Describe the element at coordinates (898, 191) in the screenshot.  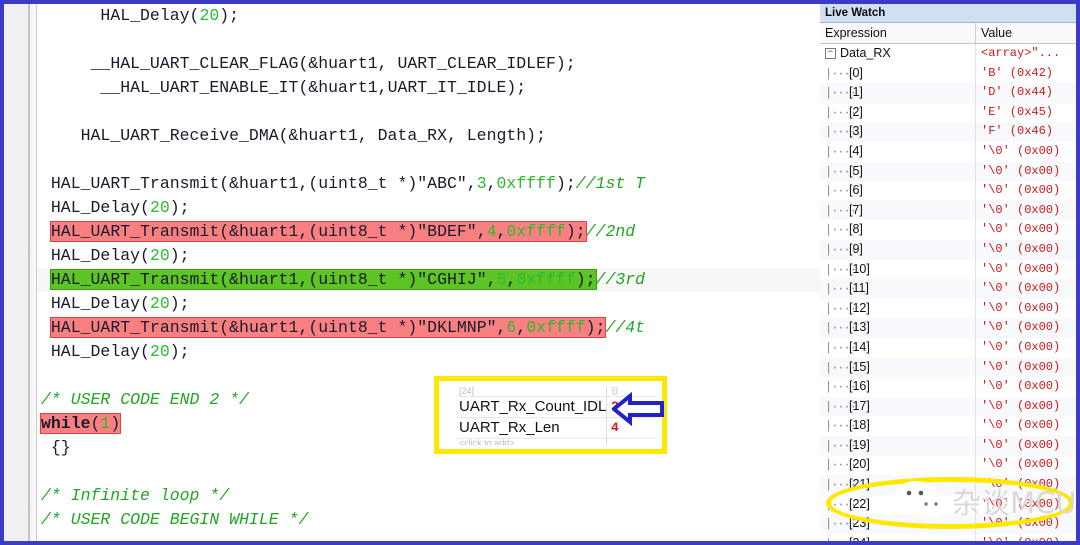
I see `watch-expression-cell: |····[6]` at that location.